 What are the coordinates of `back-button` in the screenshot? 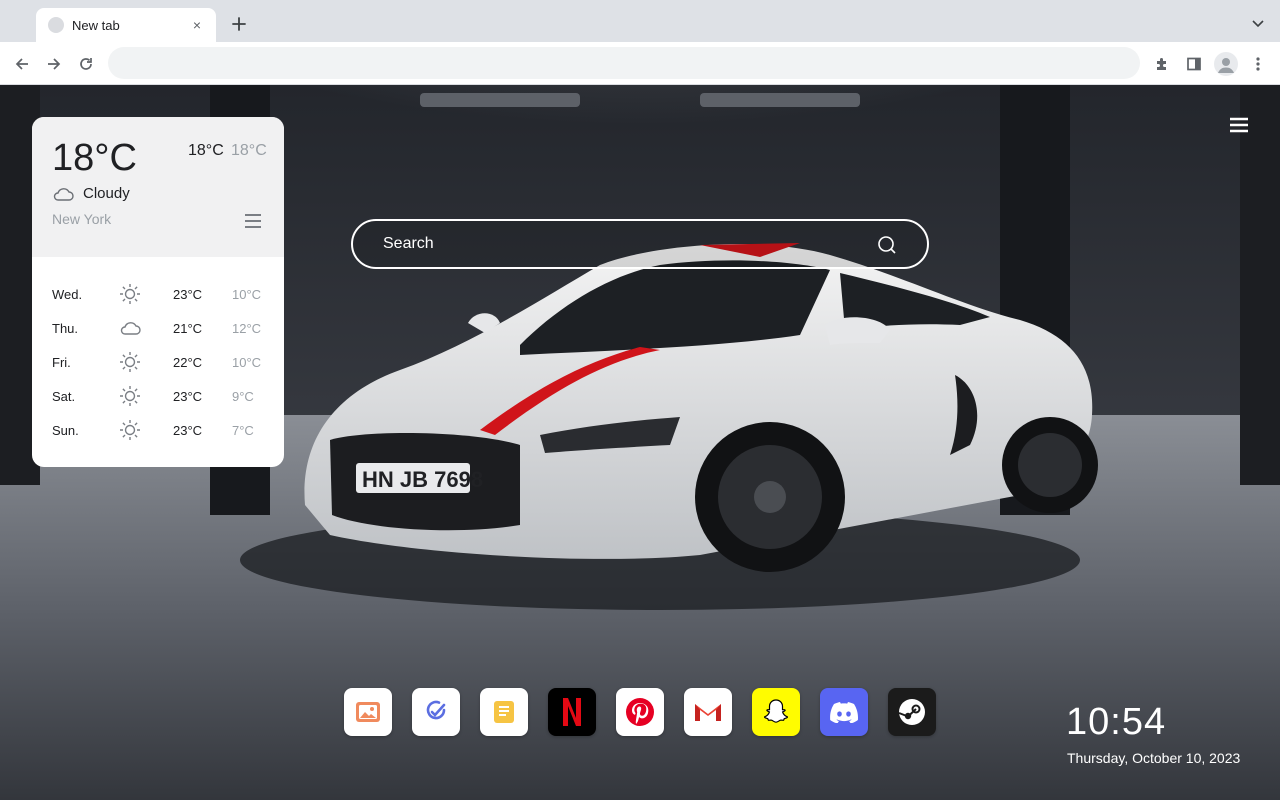 It's located at (22, 64).